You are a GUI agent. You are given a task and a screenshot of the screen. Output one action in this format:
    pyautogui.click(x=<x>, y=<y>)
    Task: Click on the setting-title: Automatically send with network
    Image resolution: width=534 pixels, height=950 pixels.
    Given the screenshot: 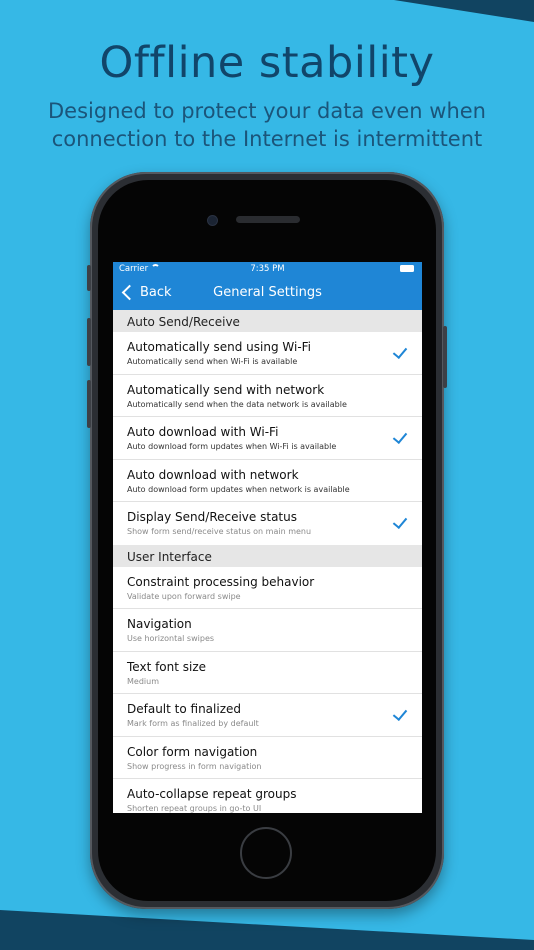 What is the action you would take?
    pyautogui.click(x=226, y=389)
    